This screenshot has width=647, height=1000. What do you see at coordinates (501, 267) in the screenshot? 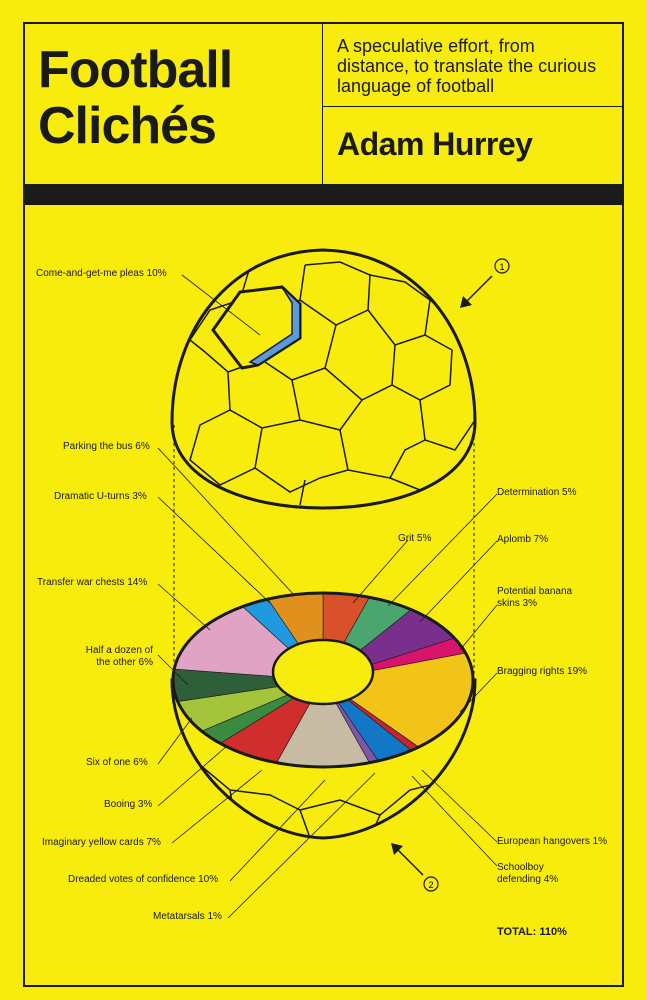
I see `marker-1-number: 1` at bounding box center [501, 267].